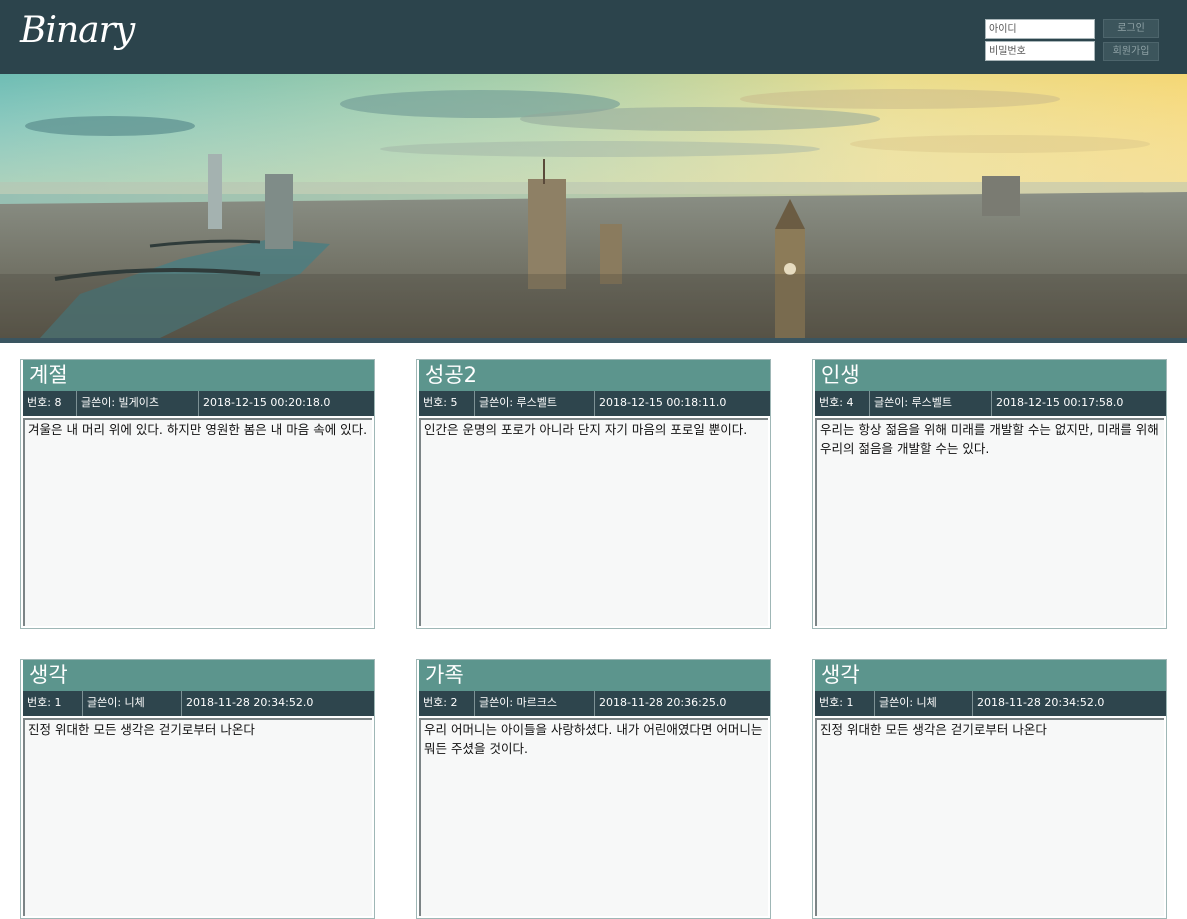 The width and height of the screenshot is (1187, 919). I want to click on post-date: 2018-12-15 00:17:58.0, so click(1060, 402).